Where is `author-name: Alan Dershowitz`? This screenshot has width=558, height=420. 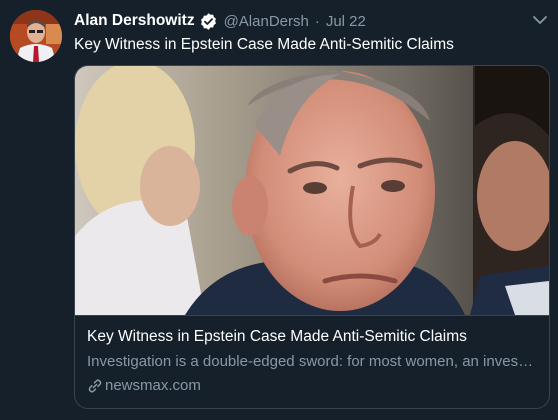
author-name: Alan Dershowitz is located at coordinates (134, 21).